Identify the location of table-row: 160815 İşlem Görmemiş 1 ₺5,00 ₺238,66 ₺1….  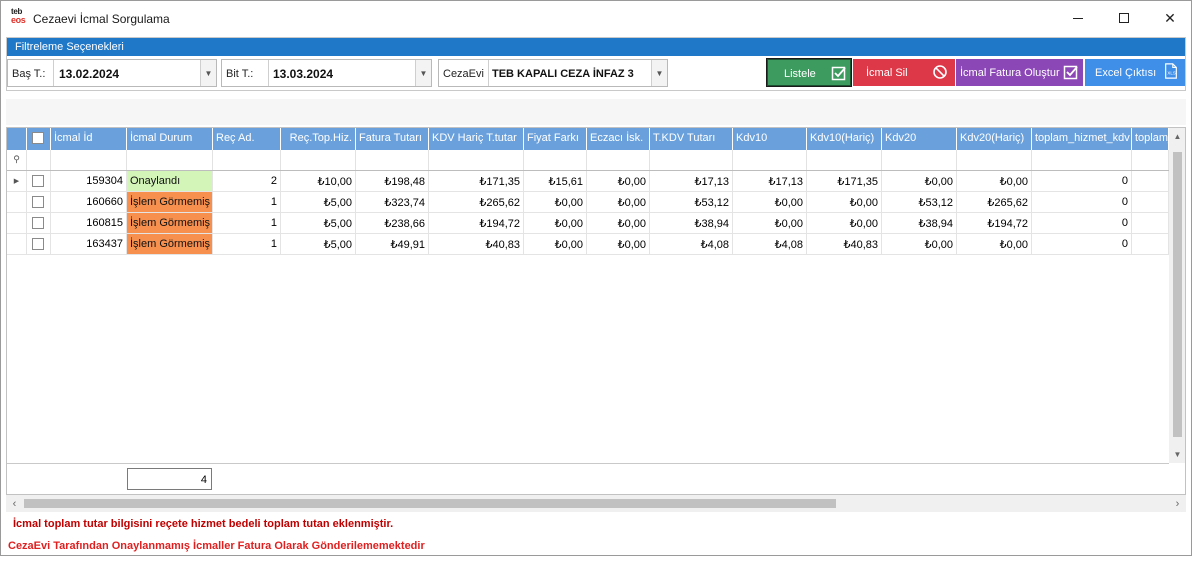
(588, 223).